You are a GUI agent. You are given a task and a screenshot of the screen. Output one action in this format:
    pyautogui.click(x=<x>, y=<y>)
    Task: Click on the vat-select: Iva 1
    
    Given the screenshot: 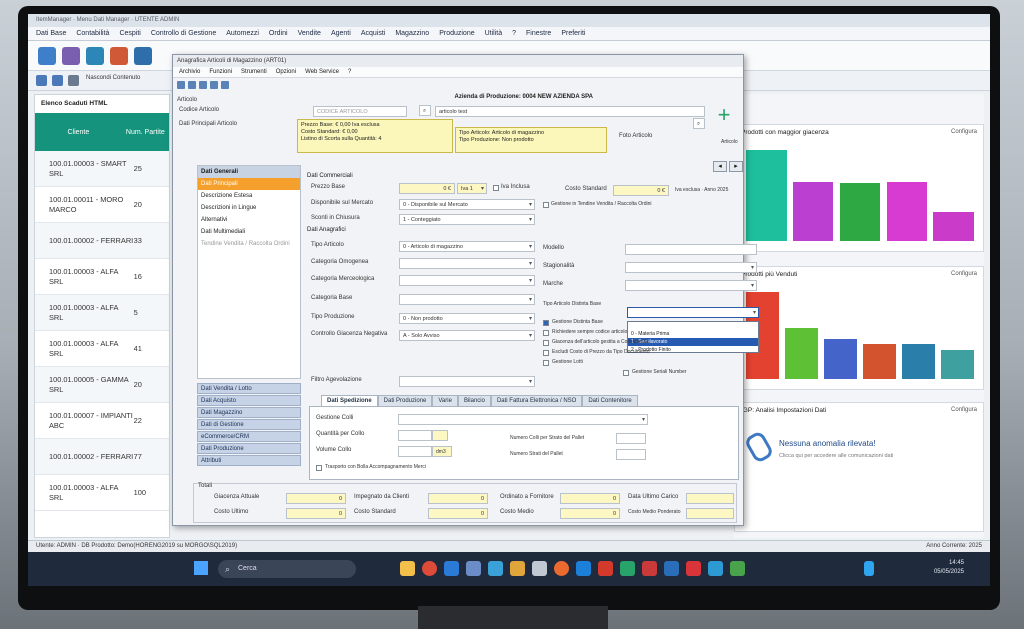 What is the action you would take?
    pyautogui.click(x=472, y=188)
    